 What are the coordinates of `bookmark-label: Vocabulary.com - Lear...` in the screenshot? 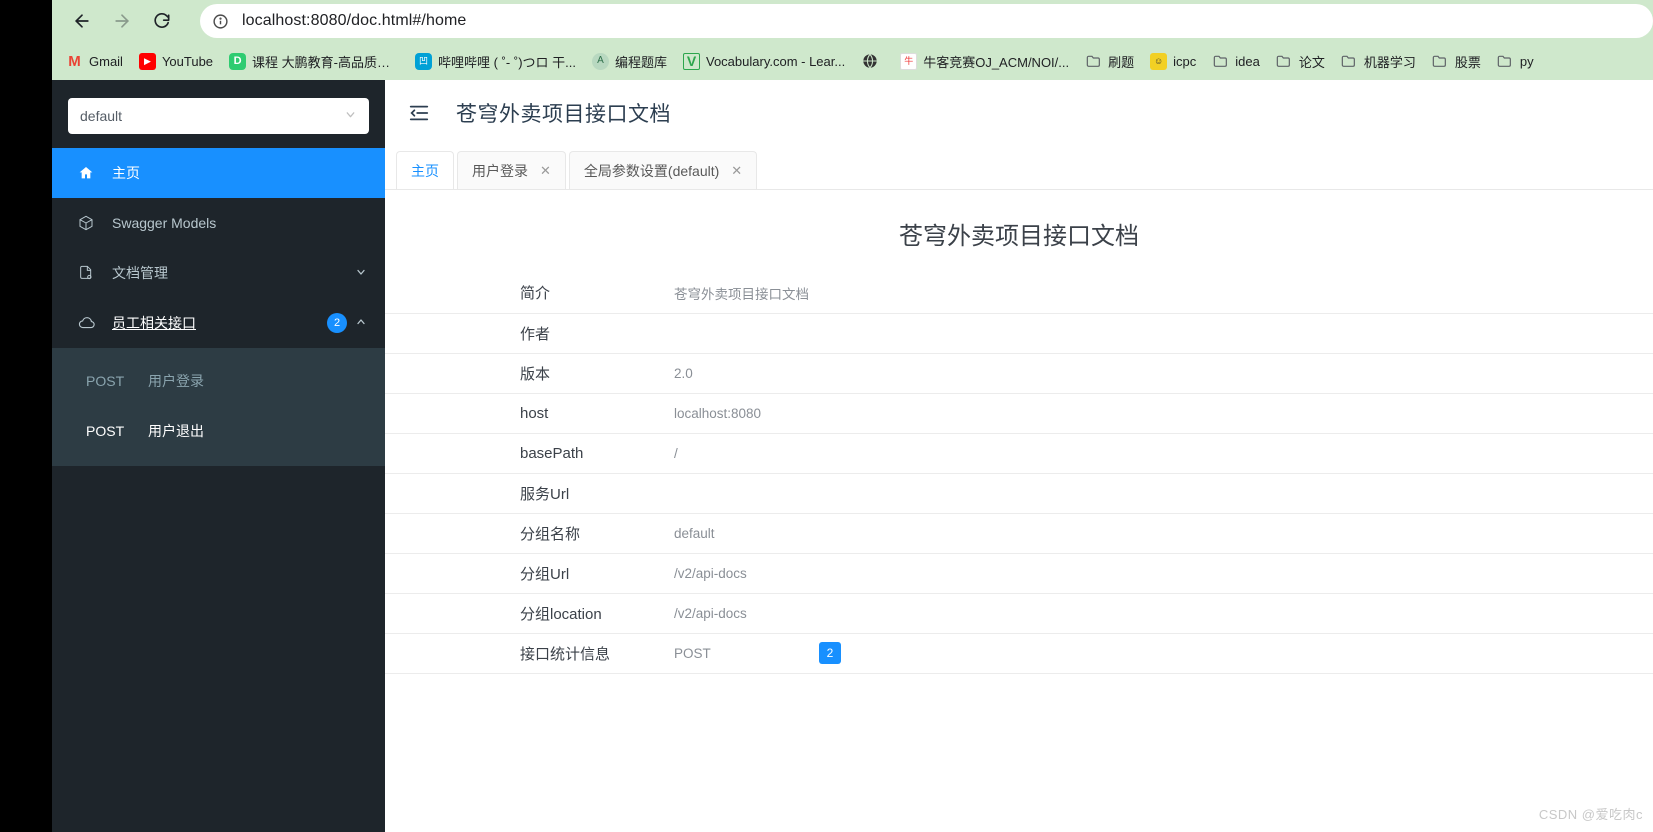 It's located at (776, 61).